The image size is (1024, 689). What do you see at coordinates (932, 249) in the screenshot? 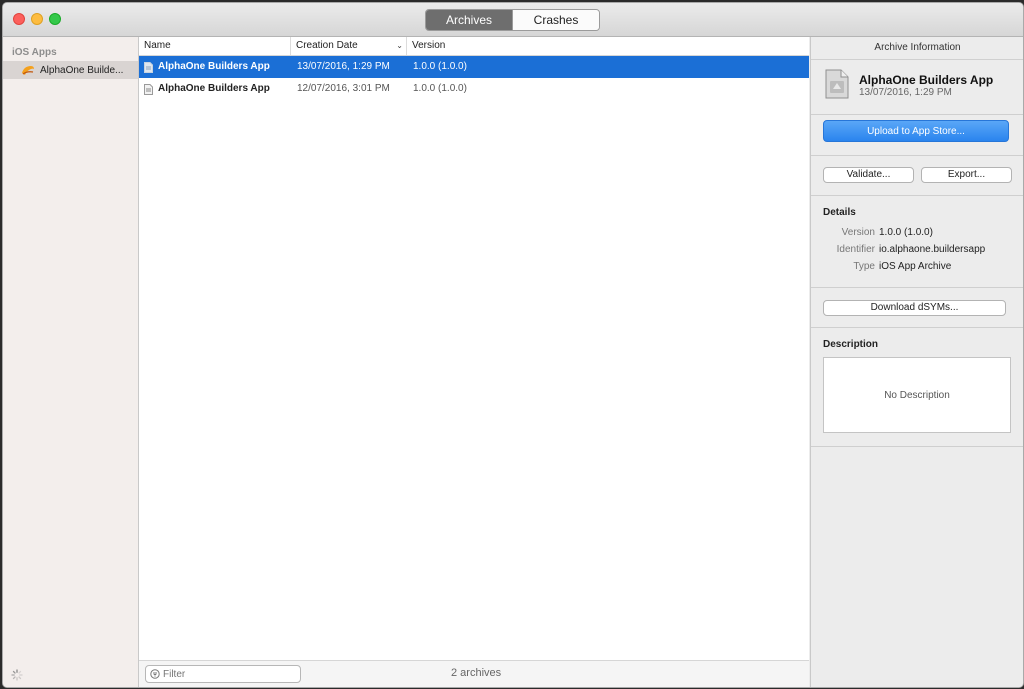
I see `detail-value: io.alphaone.buildersapp` at bounding box center [932, 249].